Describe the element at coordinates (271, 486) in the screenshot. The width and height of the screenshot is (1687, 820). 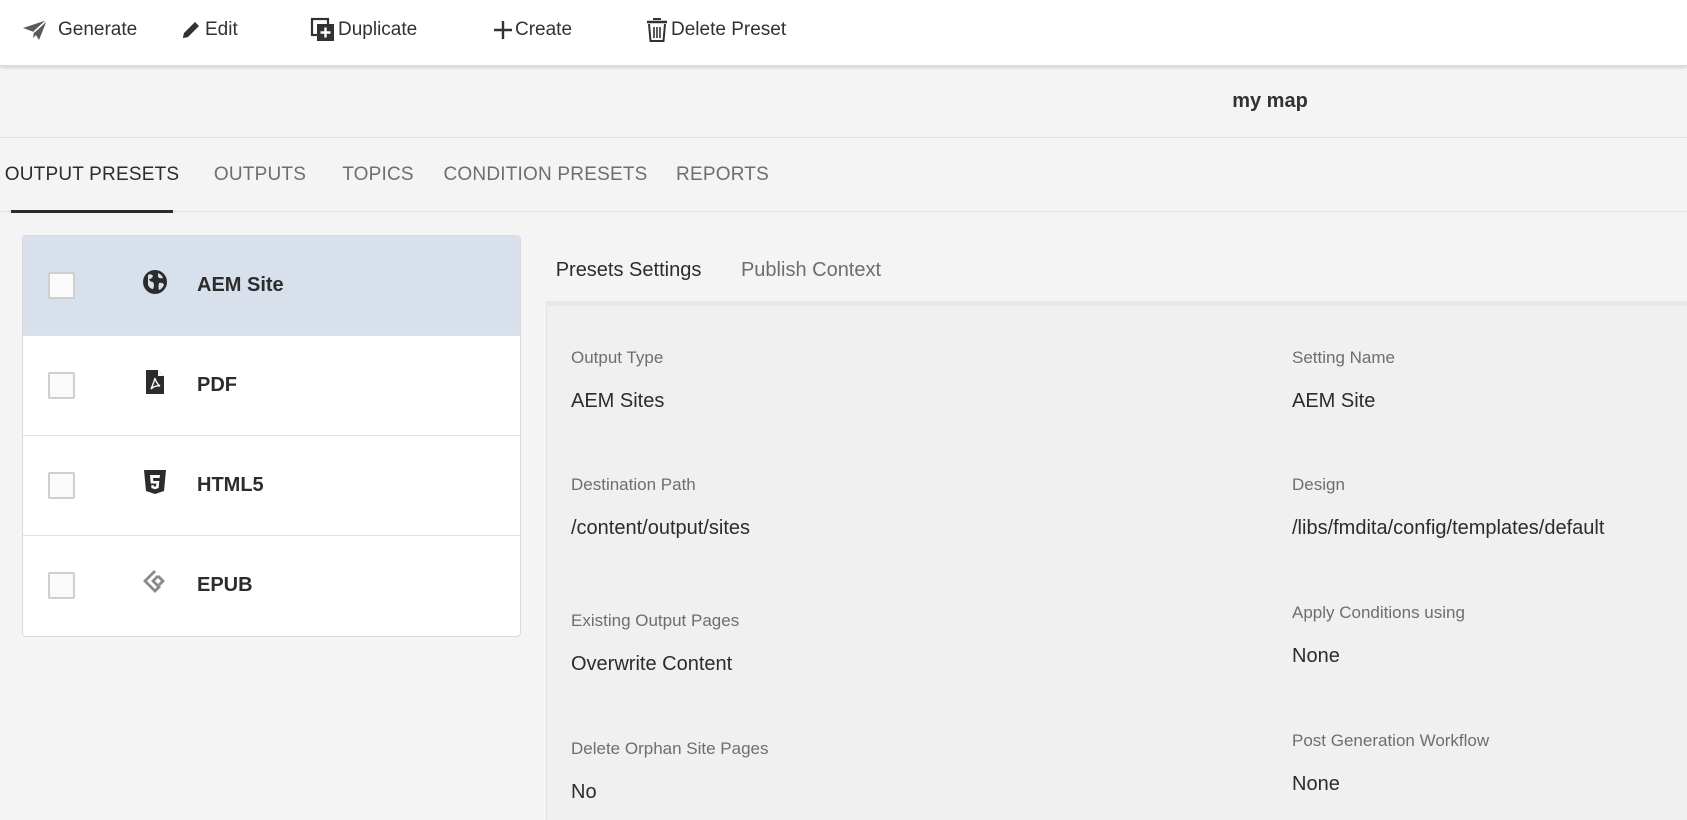
I see `preset-row-html5: HTML5` at that location.